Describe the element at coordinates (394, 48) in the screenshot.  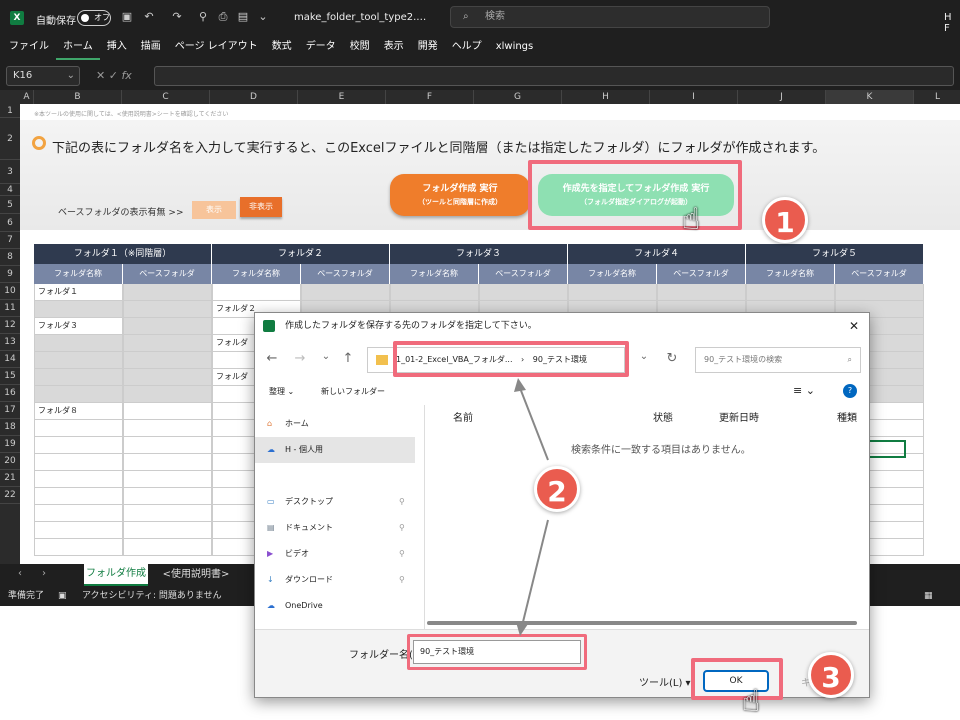
I see `menu-8: 表示` at that location.